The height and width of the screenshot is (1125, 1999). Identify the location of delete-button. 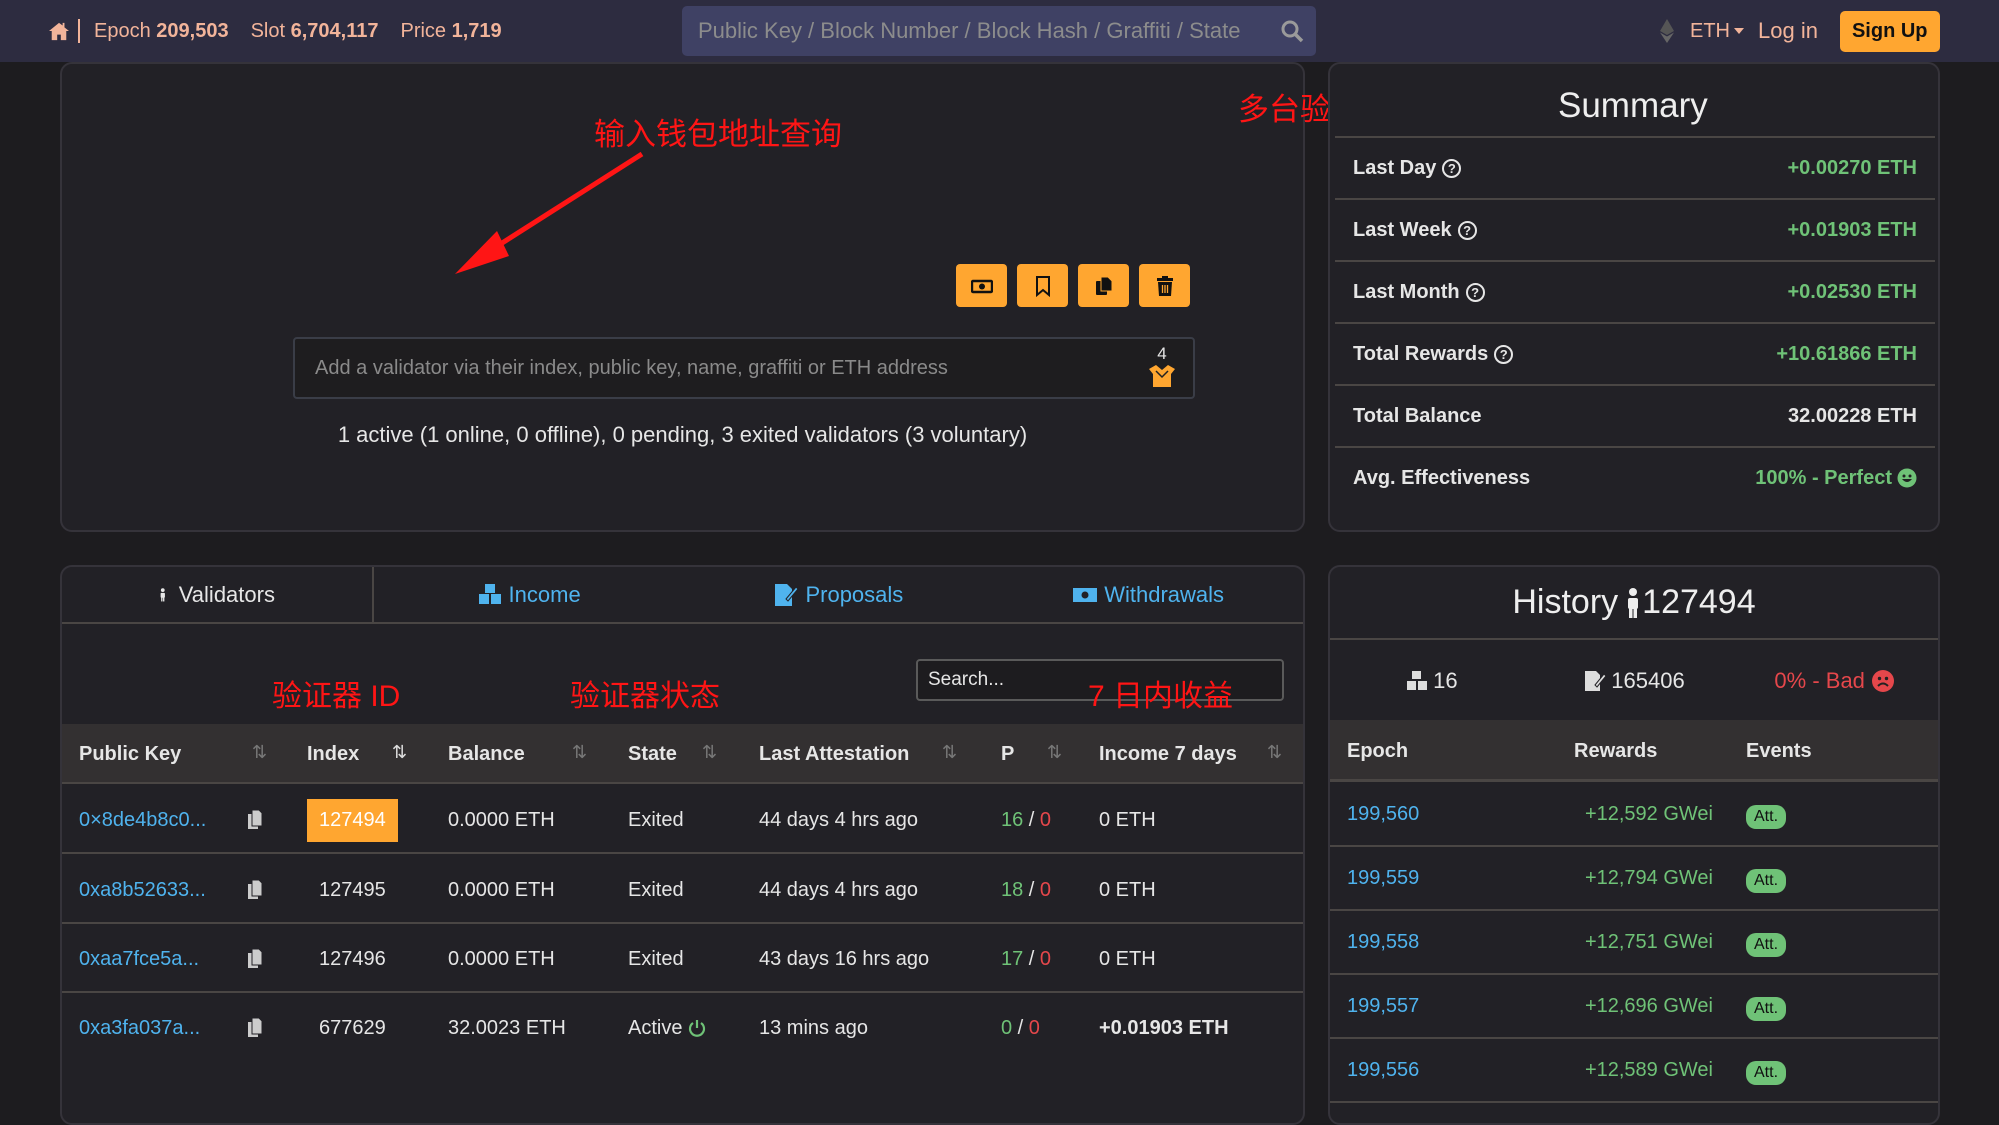
(1164, 285).